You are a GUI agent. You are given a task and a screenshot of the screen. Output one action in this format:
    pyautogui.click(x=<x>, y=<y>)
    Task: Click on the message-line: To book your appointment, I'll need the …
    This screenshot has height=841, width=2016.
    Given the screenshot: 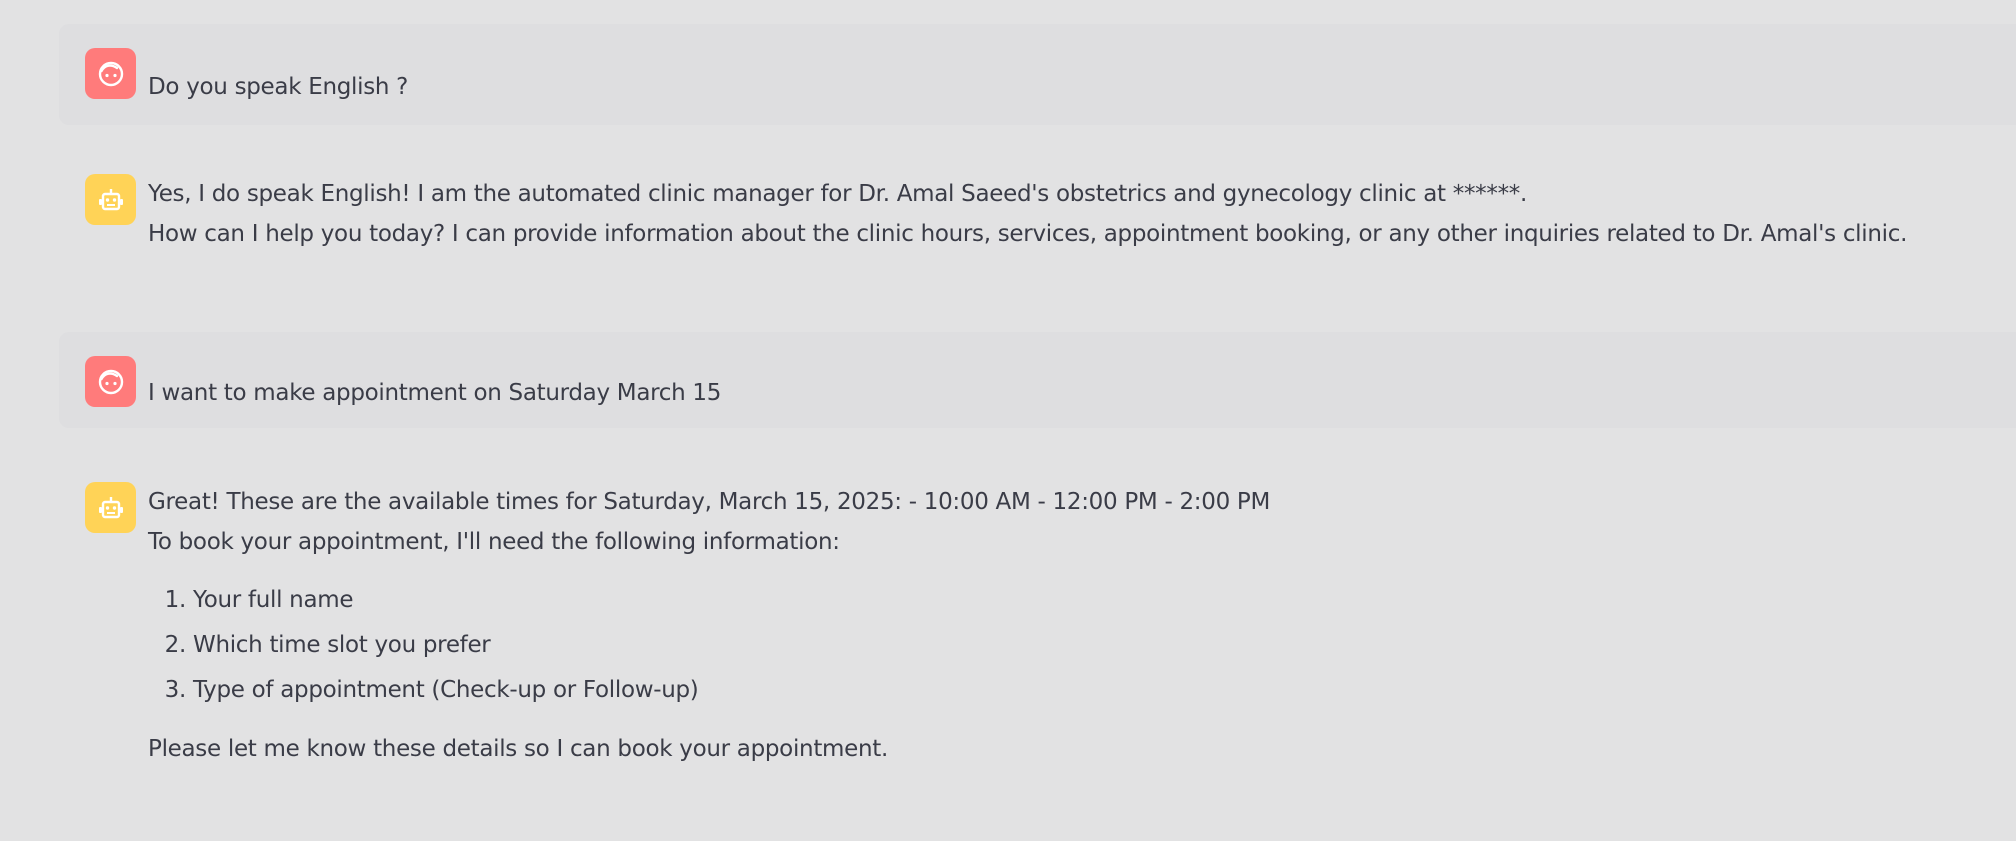 What is the action you would take?
    pyautogui.click(x=494, y=542)
    